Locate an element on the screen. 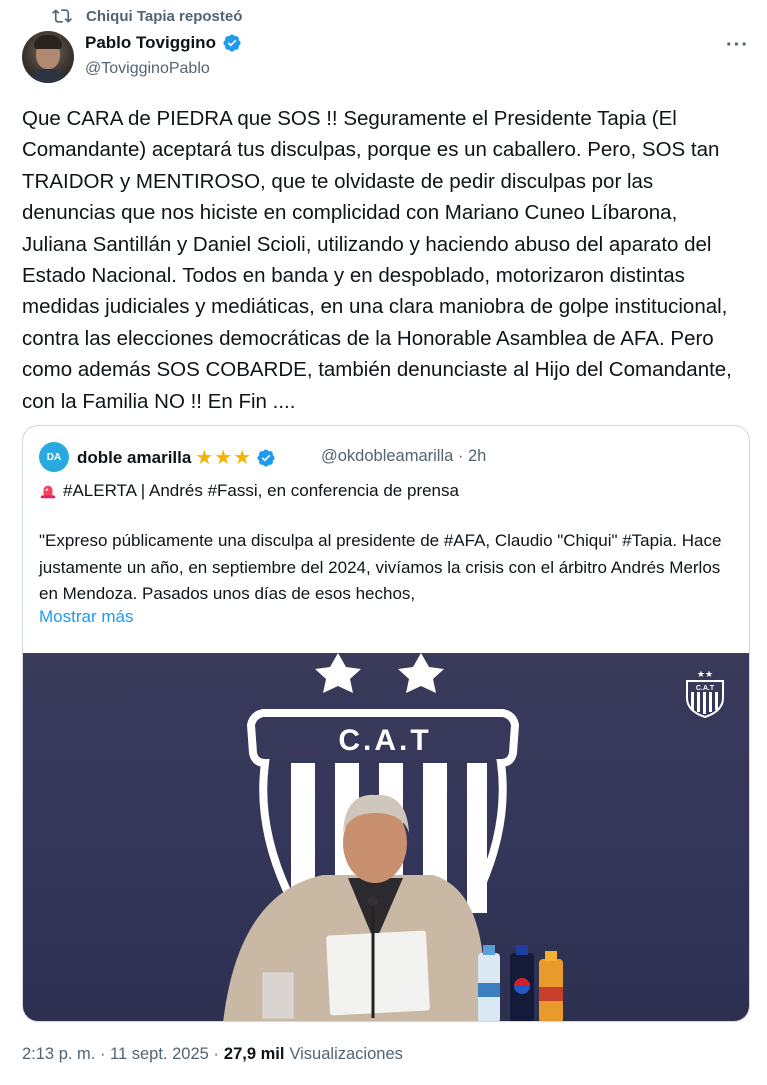 The image size is (767, 1085). quote-handle: @okdobleamarilla is located at coordinates (387, 456).